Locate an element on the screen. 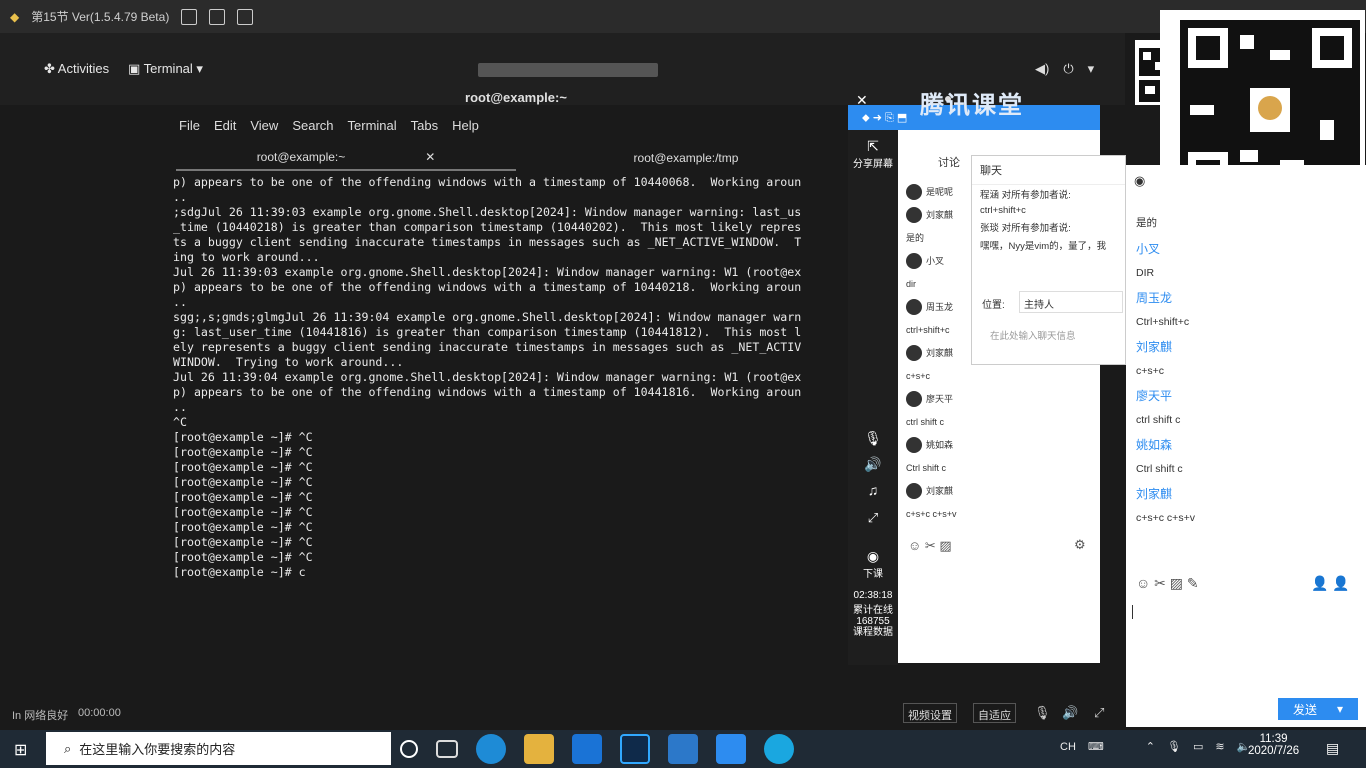 Image resolution: width=1366 pixels, height=768 pixels. menu-search: Search is located at coordinates (312, 129).